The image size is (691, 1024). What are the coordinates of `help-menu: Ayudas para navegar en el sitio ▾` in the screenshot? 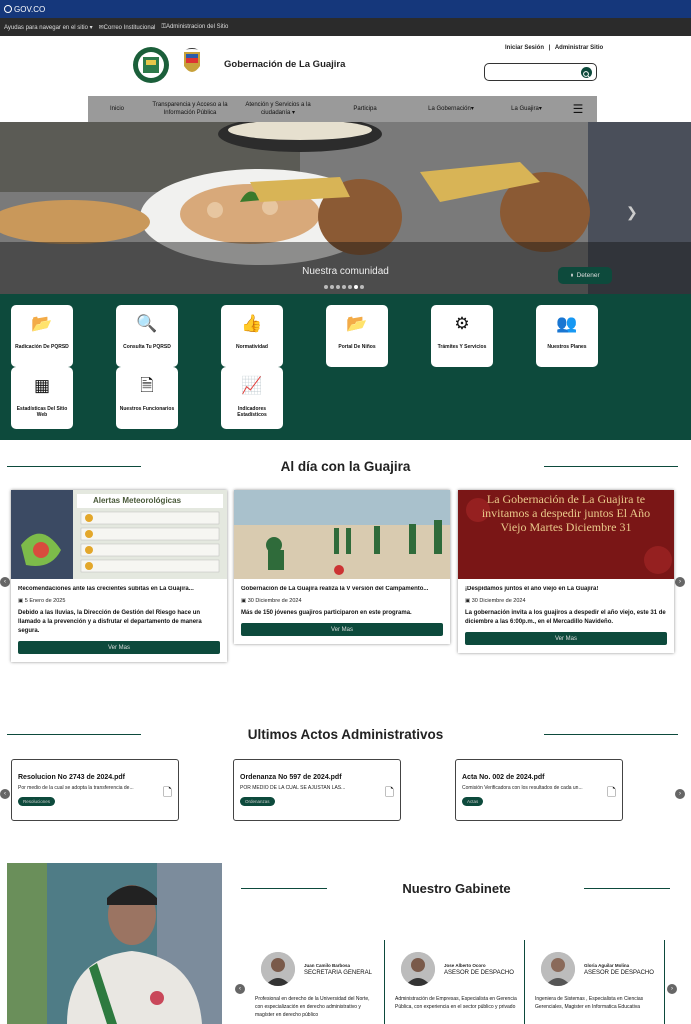 It's located at (48, 27).